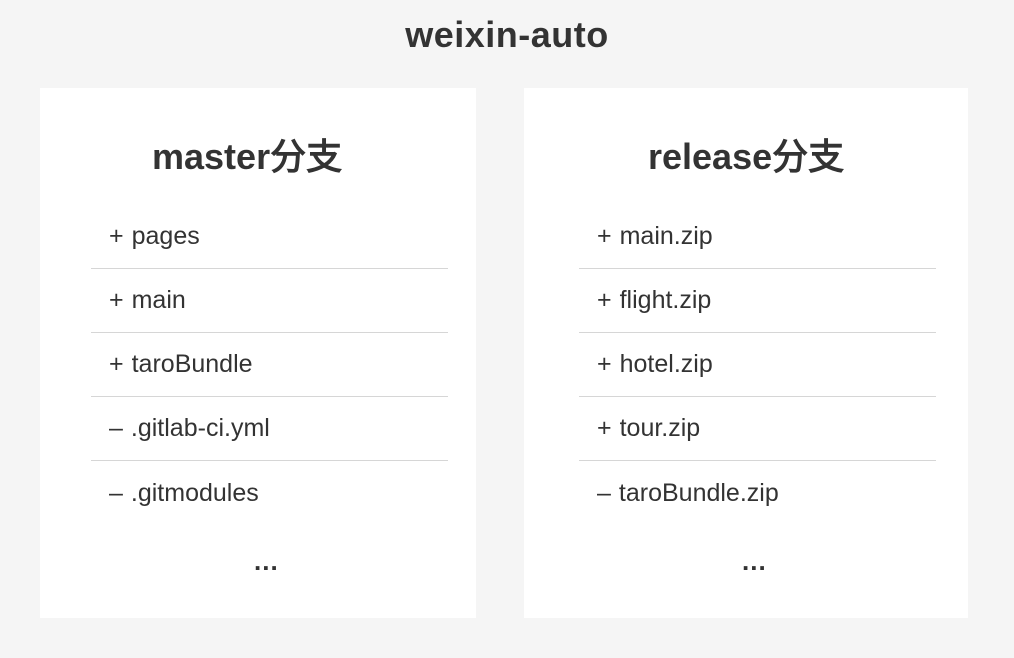 The image size is (1014, 658). What do you see at coordinates (200, 428) in the screenshot?
I see `file-name: .gitlab-ci.yml` at bounding box center [200, 428].